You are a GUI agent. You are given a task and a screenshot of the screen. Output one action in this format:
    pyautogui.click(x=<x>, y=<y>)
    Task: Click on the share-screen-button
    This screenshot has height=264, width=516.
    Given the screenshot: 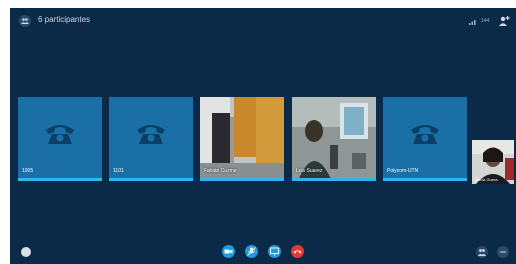 What is the action you would take?
    pyautogui.click(x=274, y=251)
    